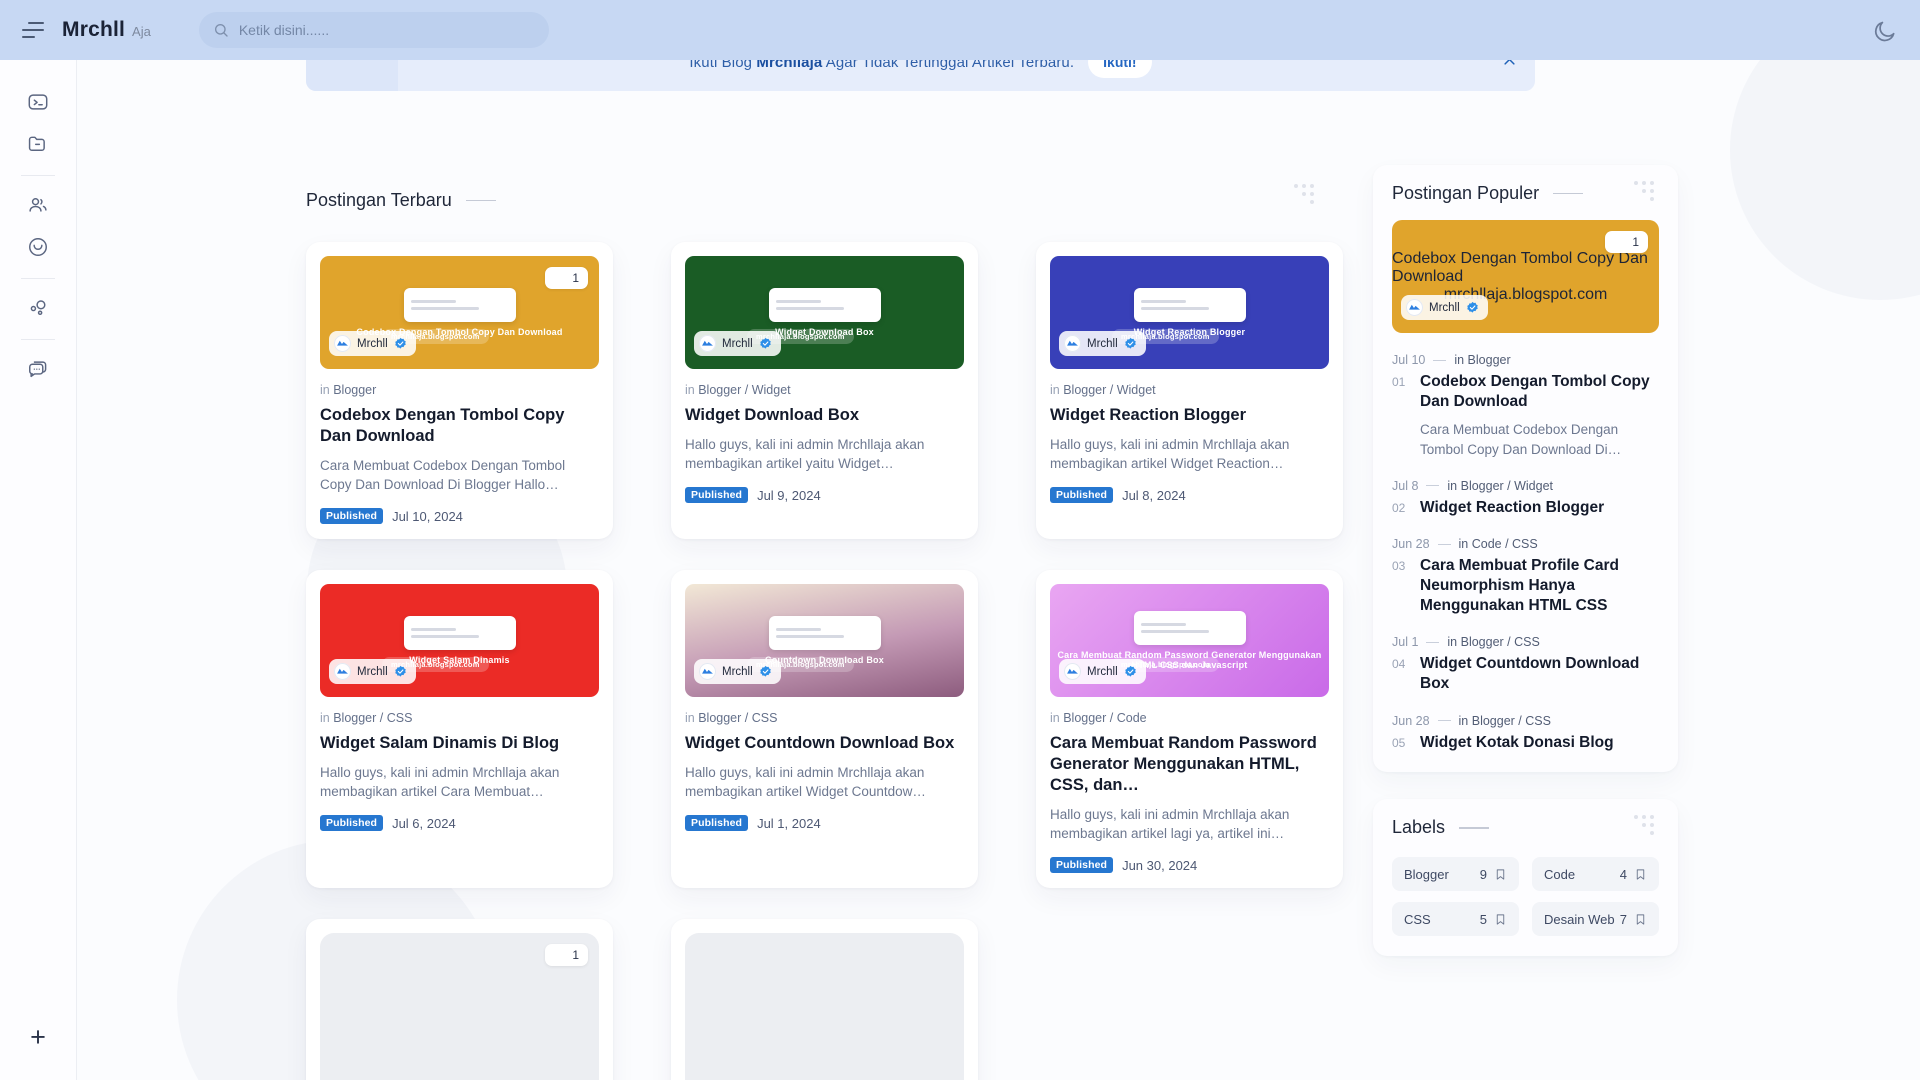  I want to click on popular-post-meta: Jul 8 in Blogger / Widget, so click(1525, 486).